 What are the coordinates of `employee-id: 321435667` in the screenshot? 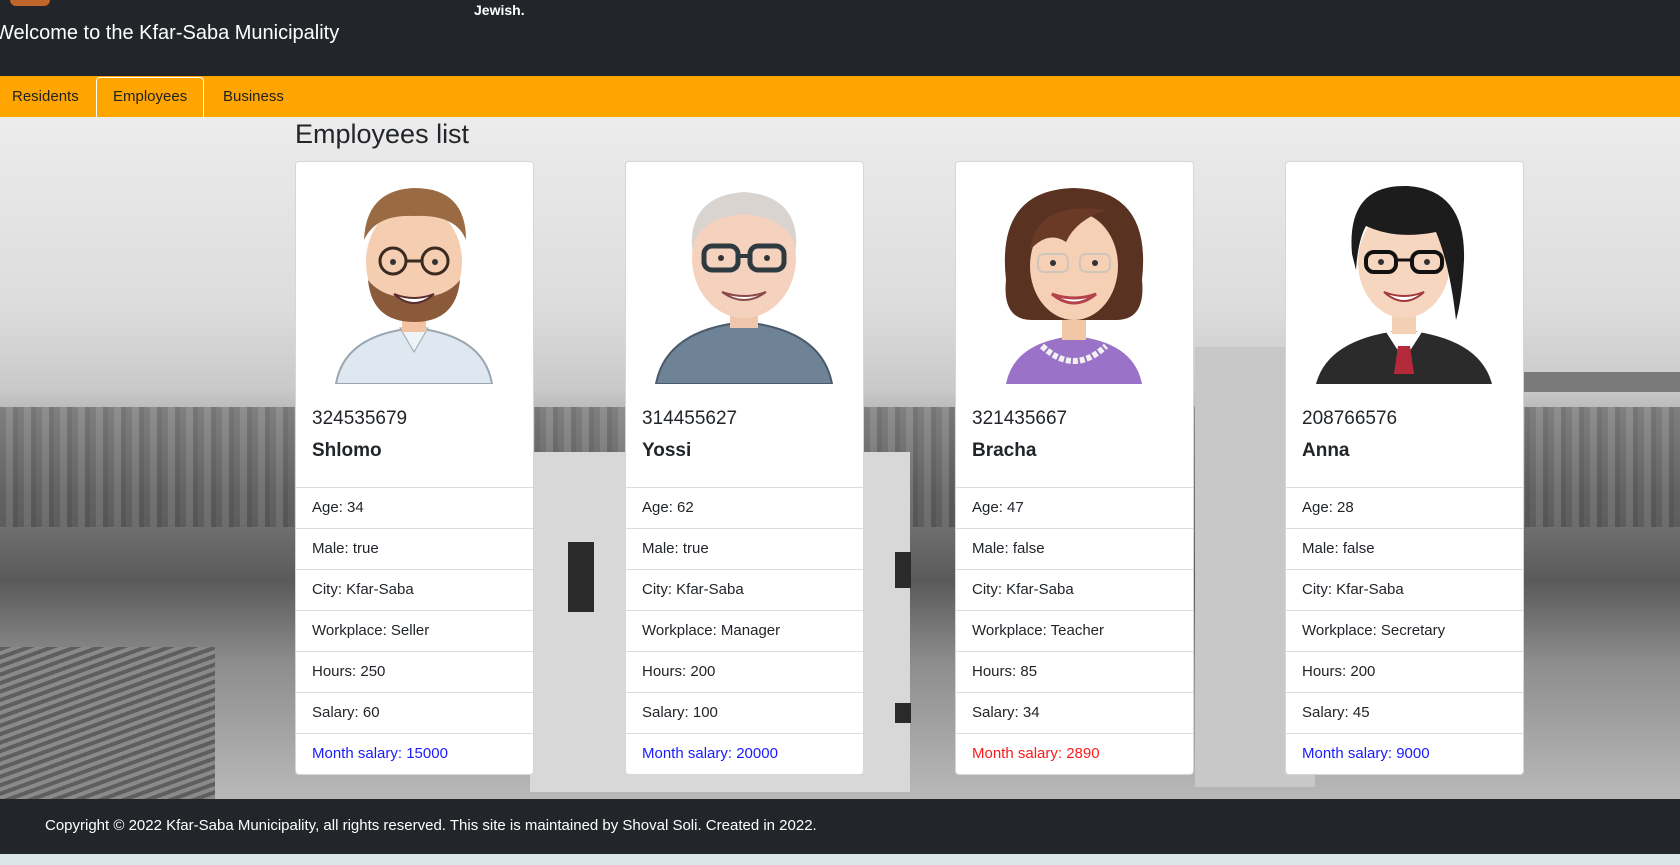 It's located at (1020, 418).